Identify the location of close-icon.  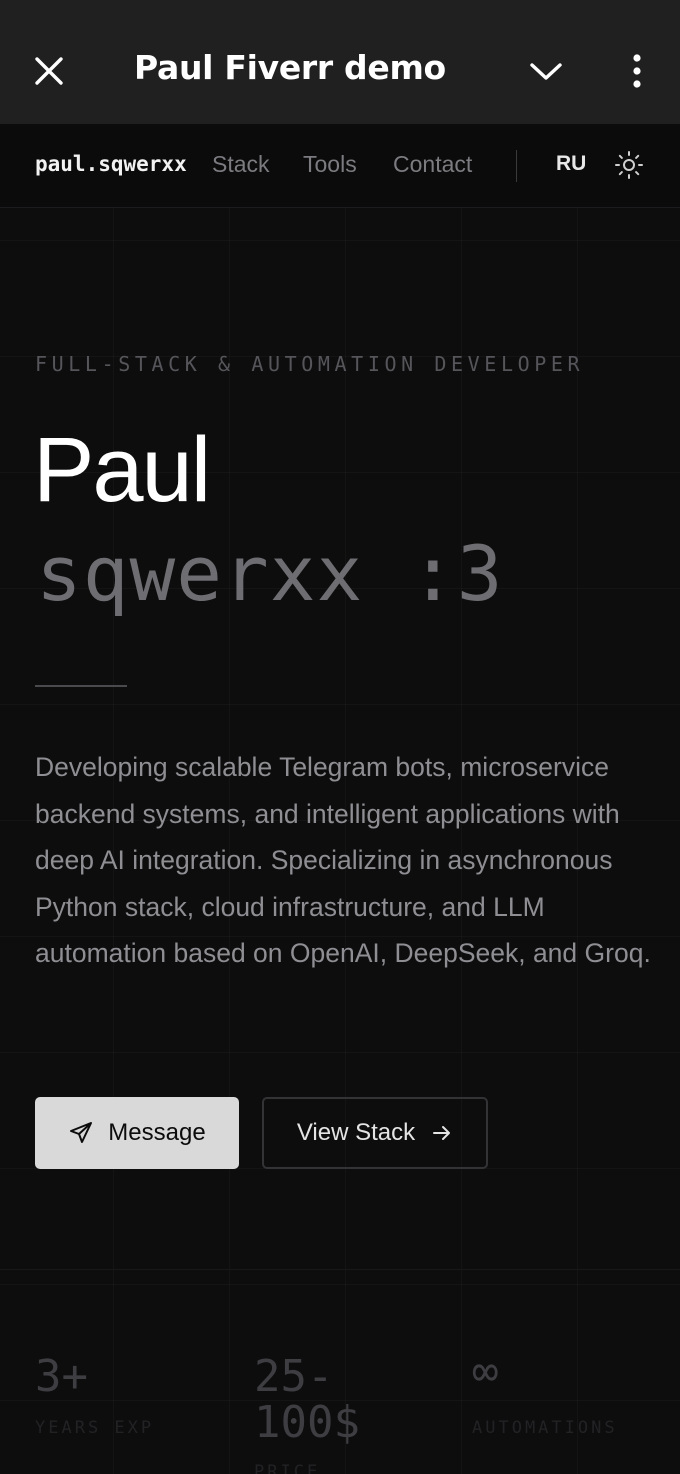
(49, 71).